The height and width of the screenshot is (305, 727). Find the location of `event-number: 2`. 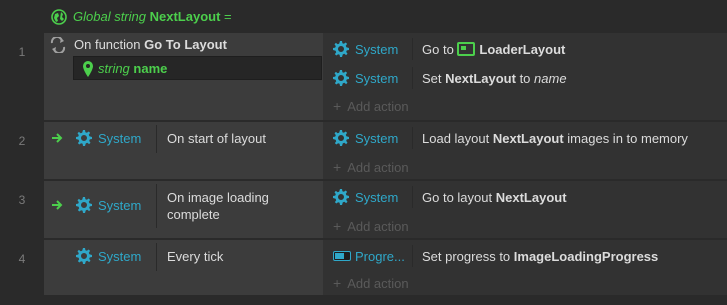

event-number: 2 is located at coordinates (22, 141).